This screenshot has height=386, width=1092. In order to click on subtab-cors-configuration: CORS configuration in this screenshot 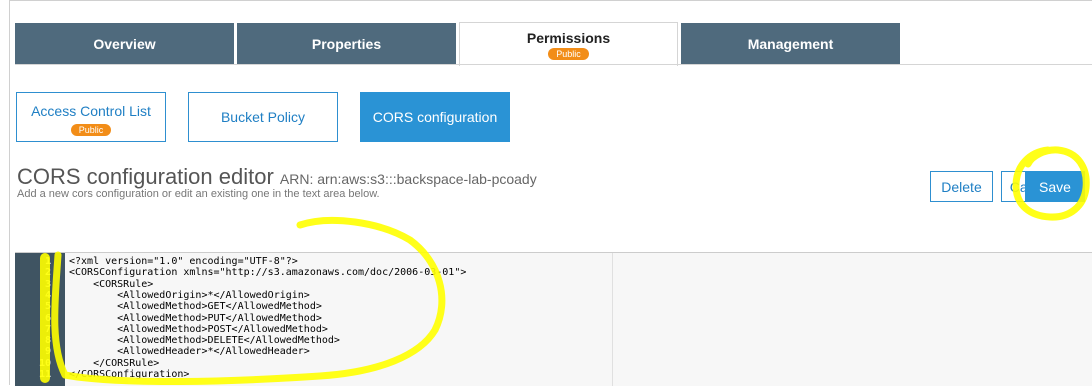, I will do `click(435, 117)`.